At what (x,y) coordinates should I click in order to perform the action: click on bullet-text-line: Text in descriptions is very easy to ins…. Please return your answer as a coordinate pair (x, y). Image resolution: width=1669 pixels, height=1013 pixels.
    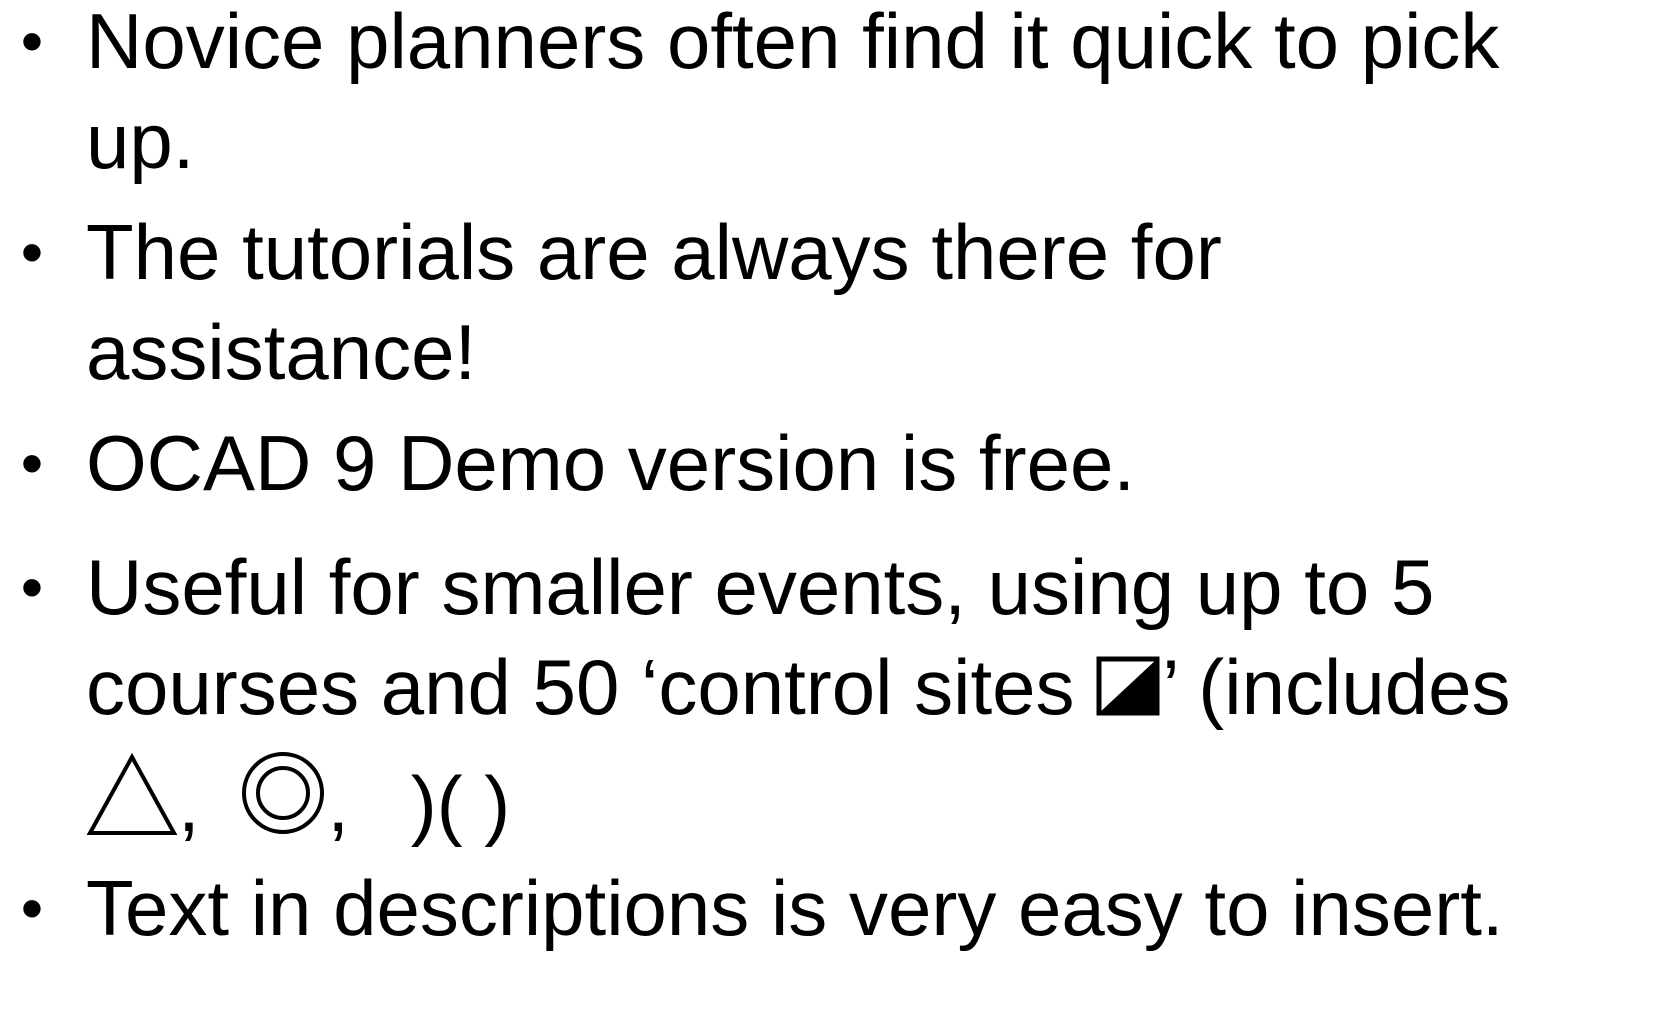
    Looking at the image, I should click on (795, 908).